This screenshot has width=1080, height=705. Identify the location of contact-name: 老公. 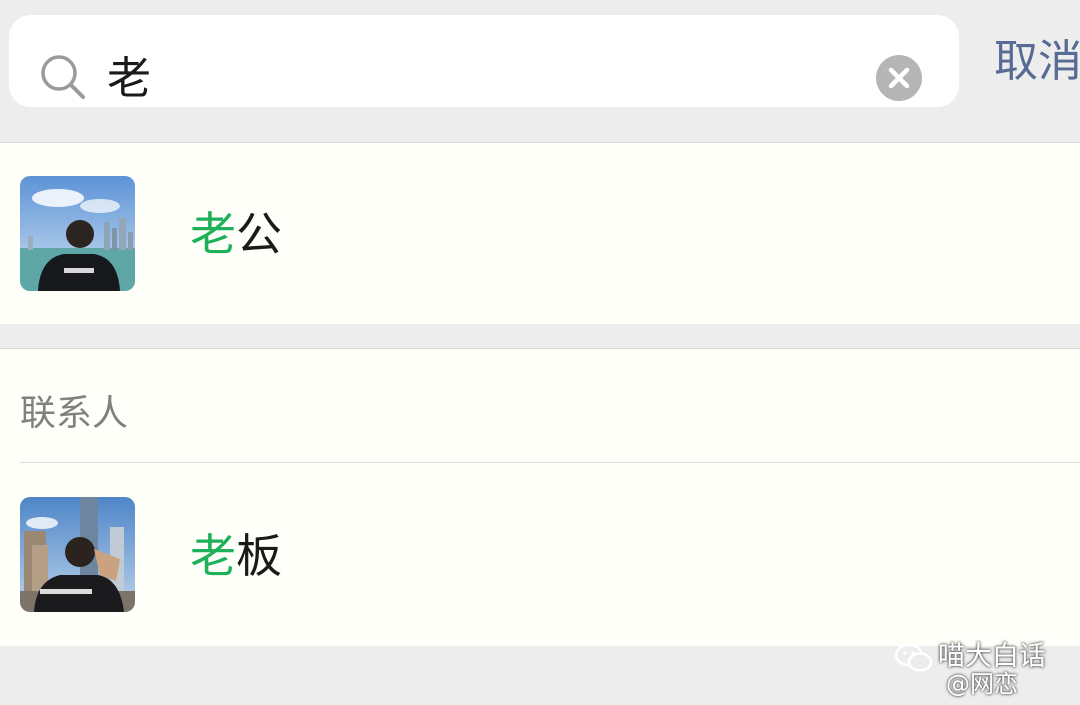
(236, 234).